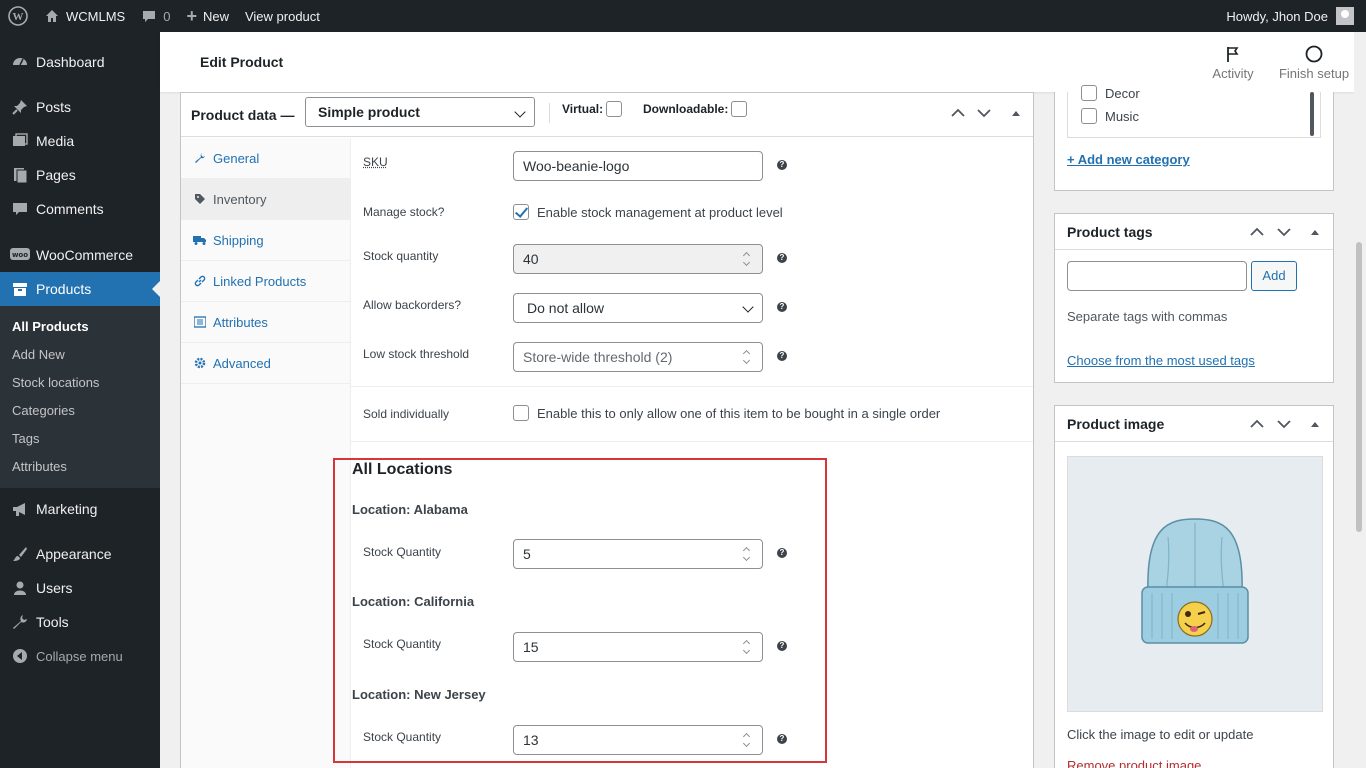  I want to click on category-item: Decor, so click(1110, 93).